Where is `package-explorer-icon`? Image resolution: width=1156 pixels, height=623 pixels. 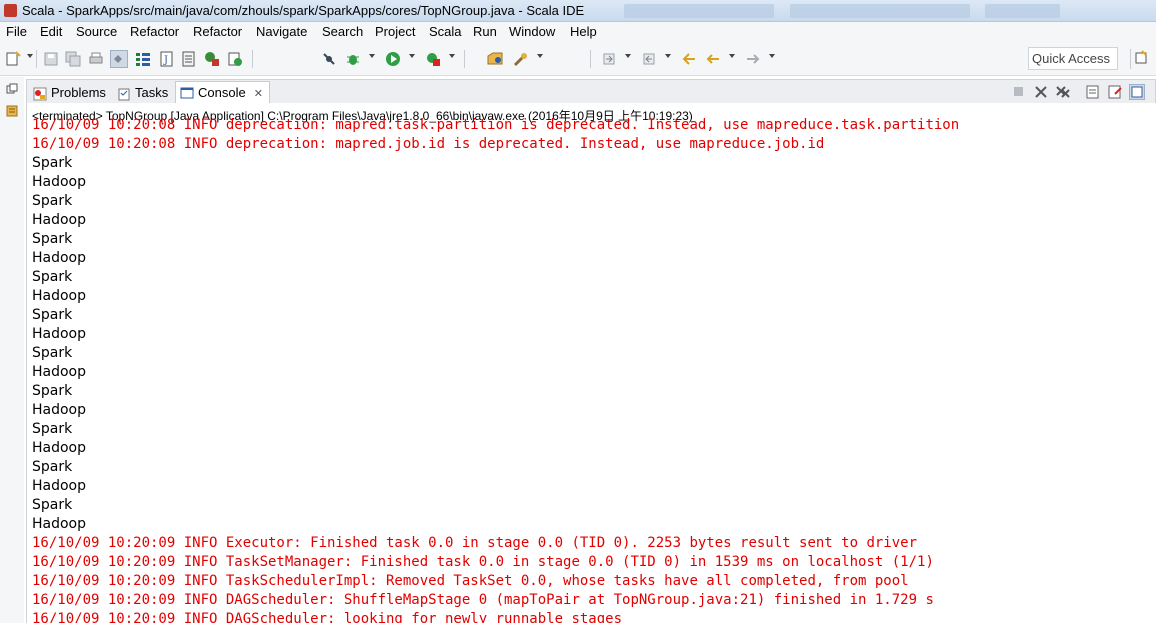
package-explorer-icon is located at coordinates (12, 111).